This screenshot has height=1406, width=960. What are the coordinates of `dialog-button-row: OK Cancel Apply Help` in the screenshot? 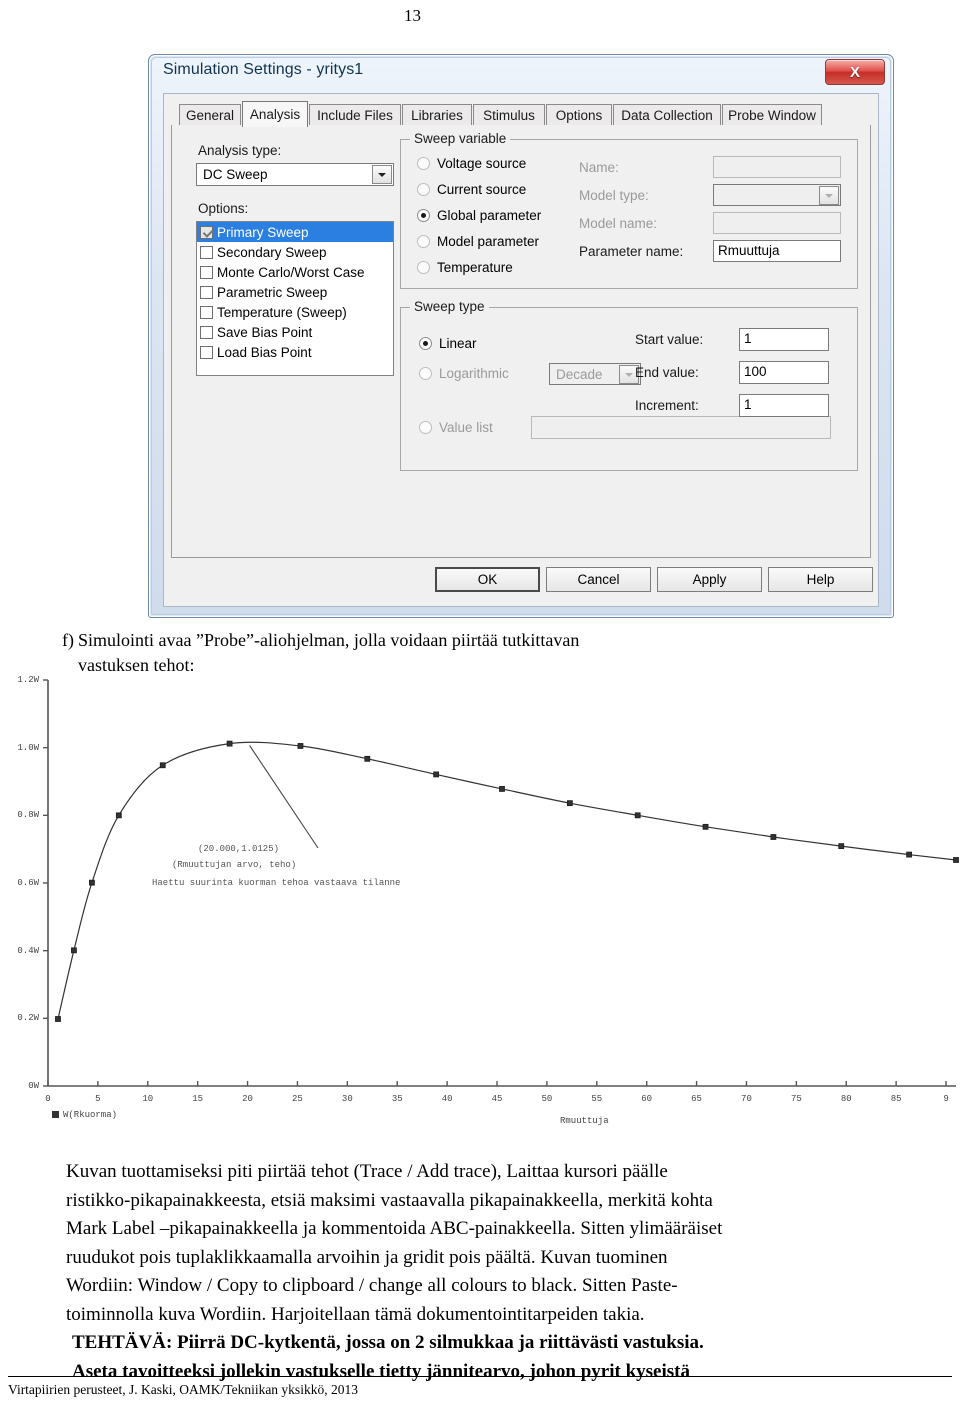 It's located at (522, 581).